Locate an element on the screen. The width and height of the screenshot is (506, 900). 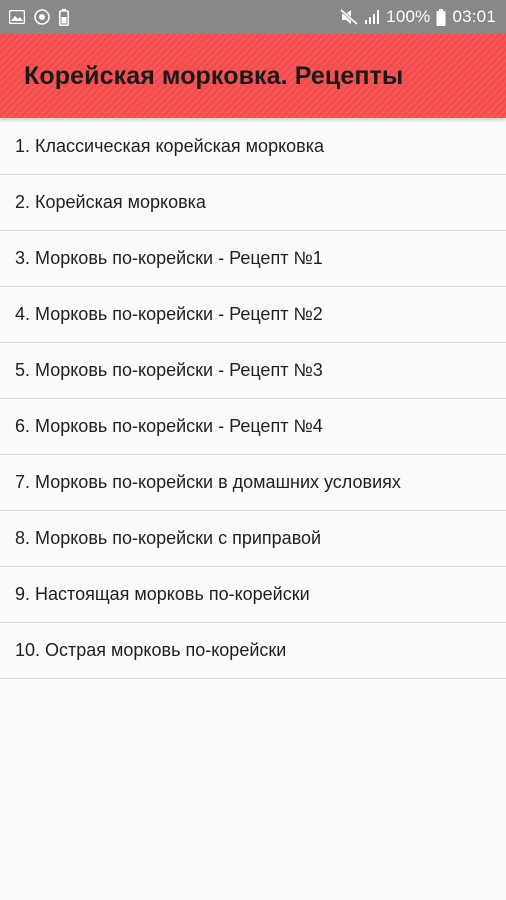
mute-icon is located at coordinates (349, 17).